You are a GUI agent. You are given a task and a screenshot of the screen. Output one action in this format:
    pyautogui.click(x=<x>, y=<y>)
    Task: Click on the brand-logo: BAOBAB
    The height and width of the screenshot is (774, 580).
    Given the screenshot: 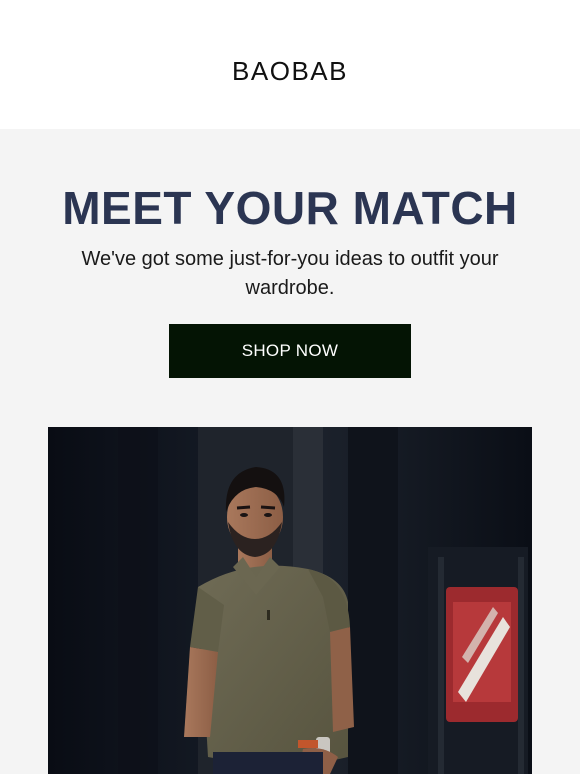 What is the action you would take?
    pyautogui.click(x=290, y=71)
    